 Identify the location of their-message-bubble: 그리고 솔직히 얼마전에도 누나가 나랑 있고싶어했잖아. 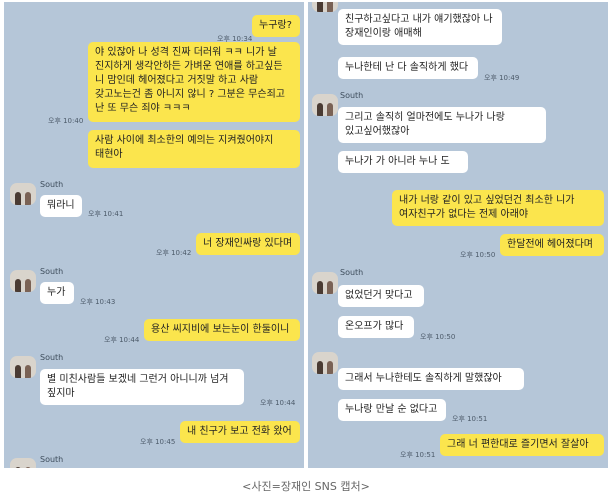
(442, 125).